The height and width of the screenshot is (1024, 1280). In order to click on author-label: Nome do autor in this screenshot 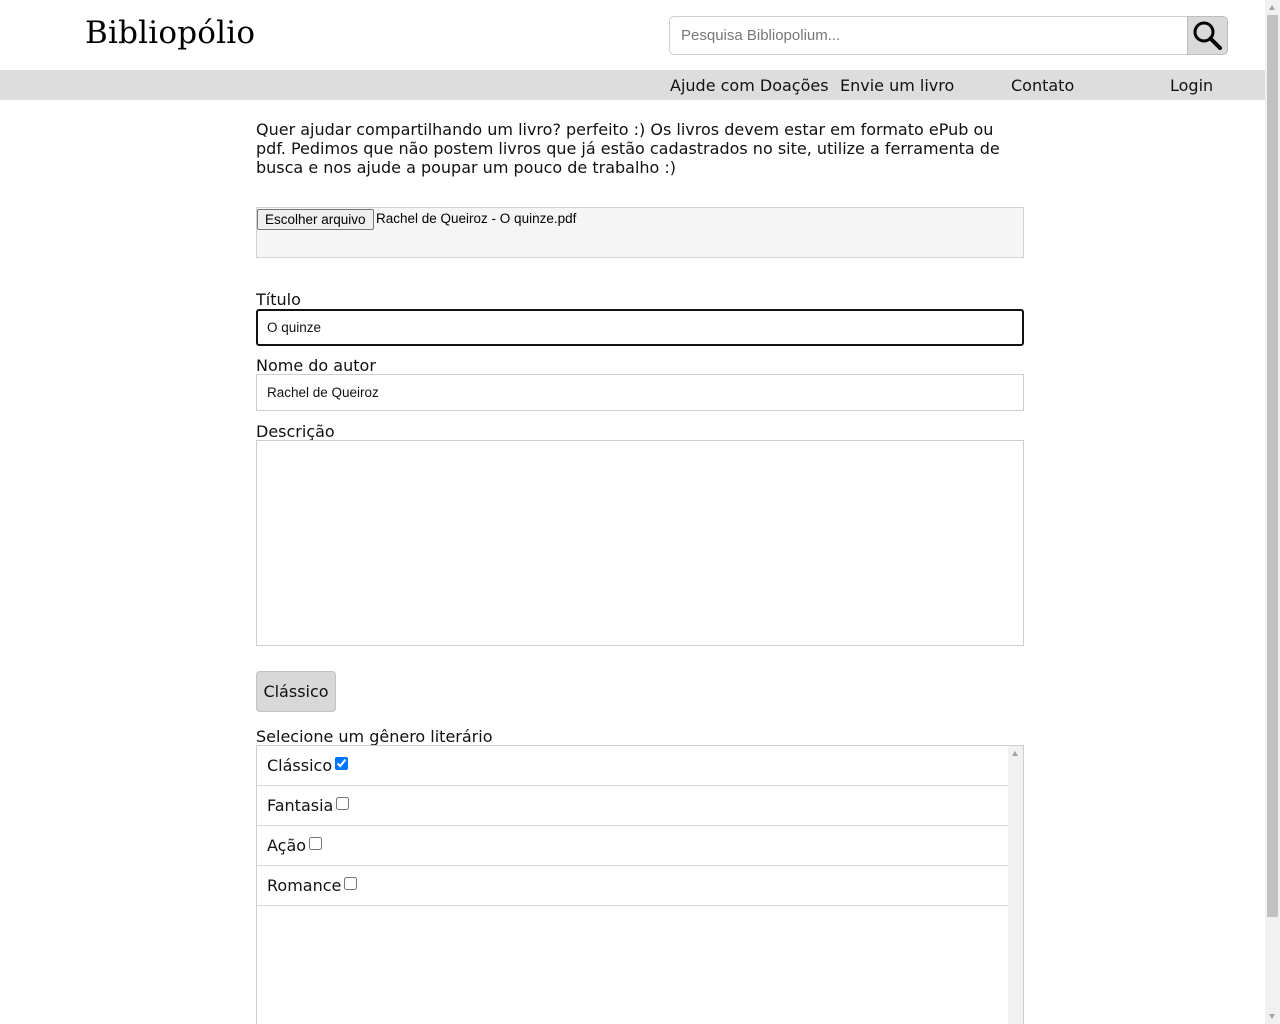, I will do `click(316, 365)`.